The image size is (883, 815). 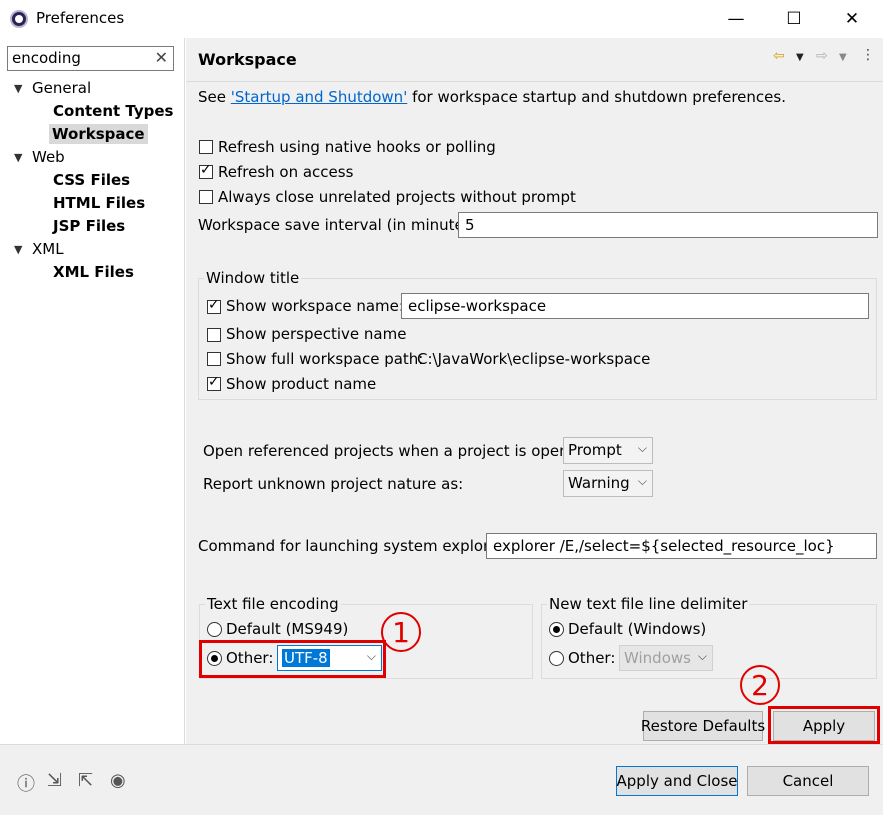 I want to click on help-icon: ⓘ, so click(x=26, y=783).